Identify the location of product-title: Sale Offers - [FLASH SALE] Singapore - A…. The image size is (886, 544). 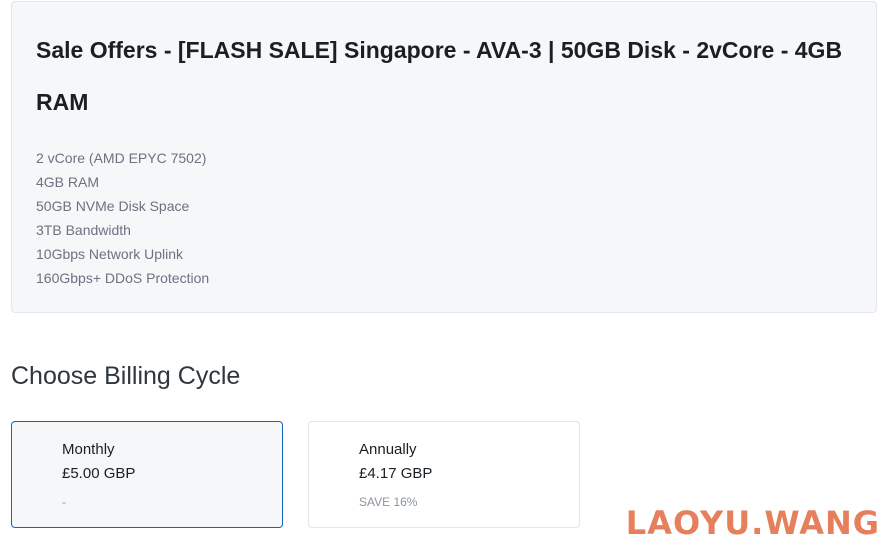
(439, 76).